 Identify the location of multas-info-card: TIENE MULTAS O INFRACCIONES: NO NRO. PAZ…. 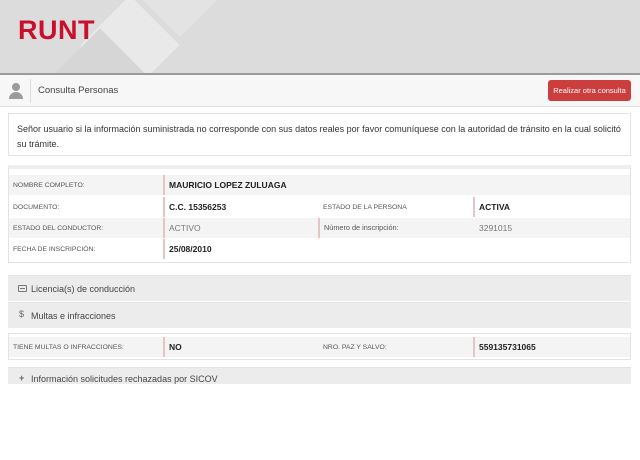
(319, 346).